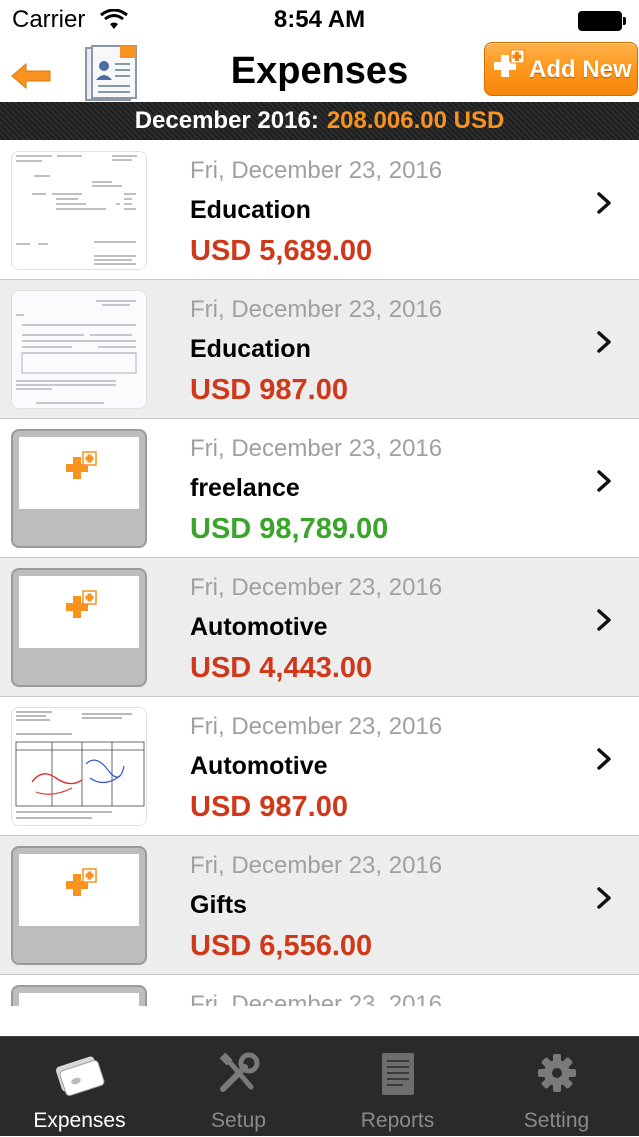  What do you see at coordinates (556, 1120) in the screenshot?
I see `tab-setting-label: Setting` at bounding box center [556, 1120].